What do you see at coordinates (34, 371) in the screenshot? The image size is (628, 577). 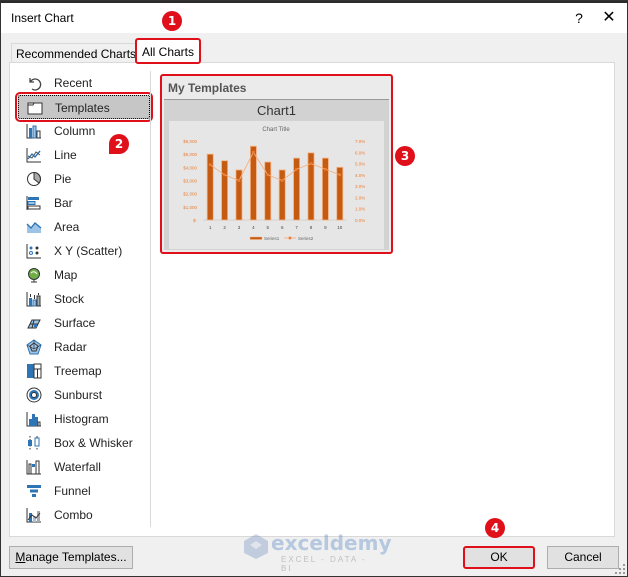 I see `treemap-chart-icon` at bounding box center [34, 371].